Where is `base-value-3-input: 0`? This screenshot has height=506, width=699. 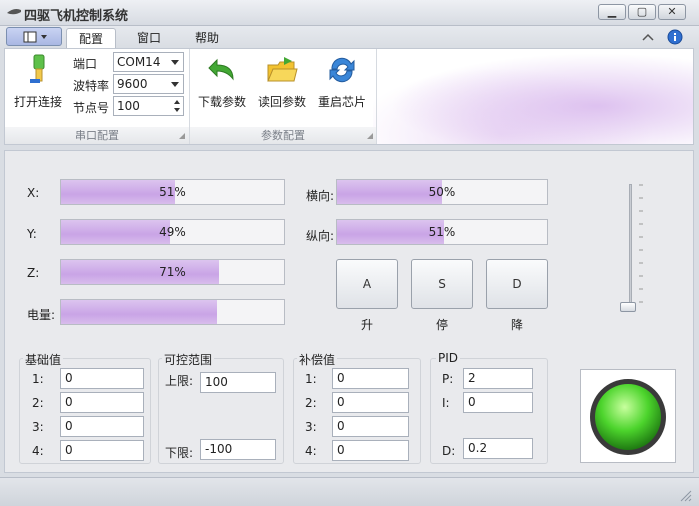
base-value-3-input: 0 is located at coordinates (102, 426).